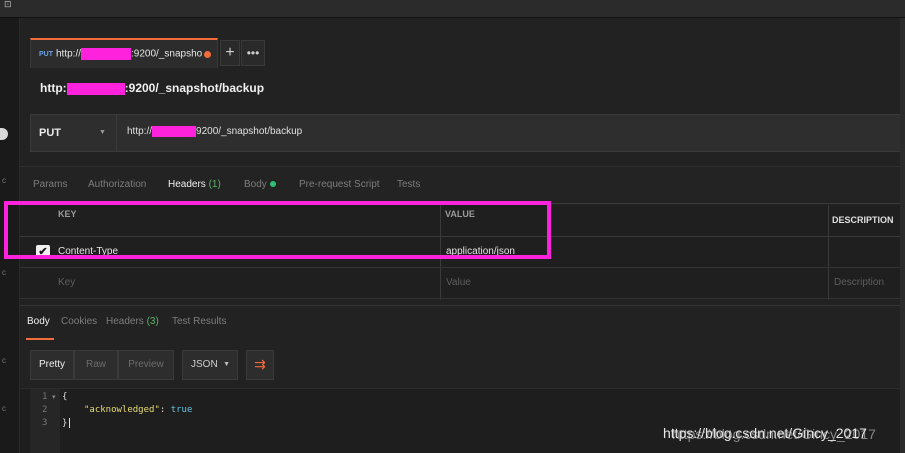 The width and height of the screenshot is (905, 453). Describe the element at coordinates (253, 53) in the screenshot. I see `tab-options-button: •••` at that location.